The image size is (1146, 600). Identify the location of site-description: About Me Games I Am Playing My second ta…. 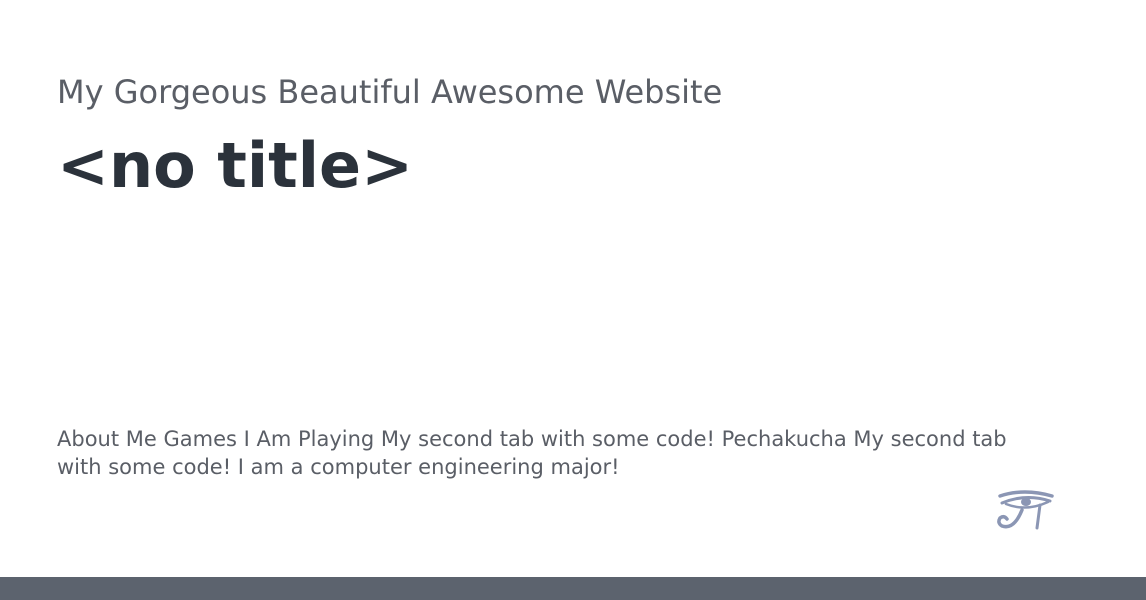
(532, 453).